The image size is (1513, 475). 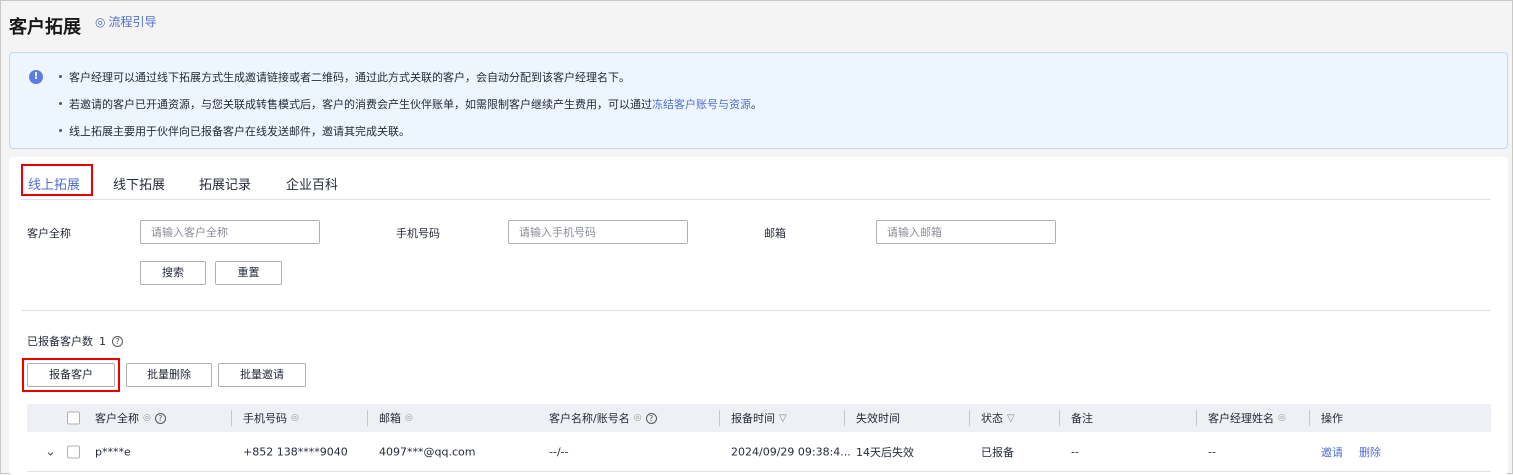 What do you see at coordinates (1332, 452) in the screenshot?
I see `invite-link: 邀请` at bounding box center [1332, 452].